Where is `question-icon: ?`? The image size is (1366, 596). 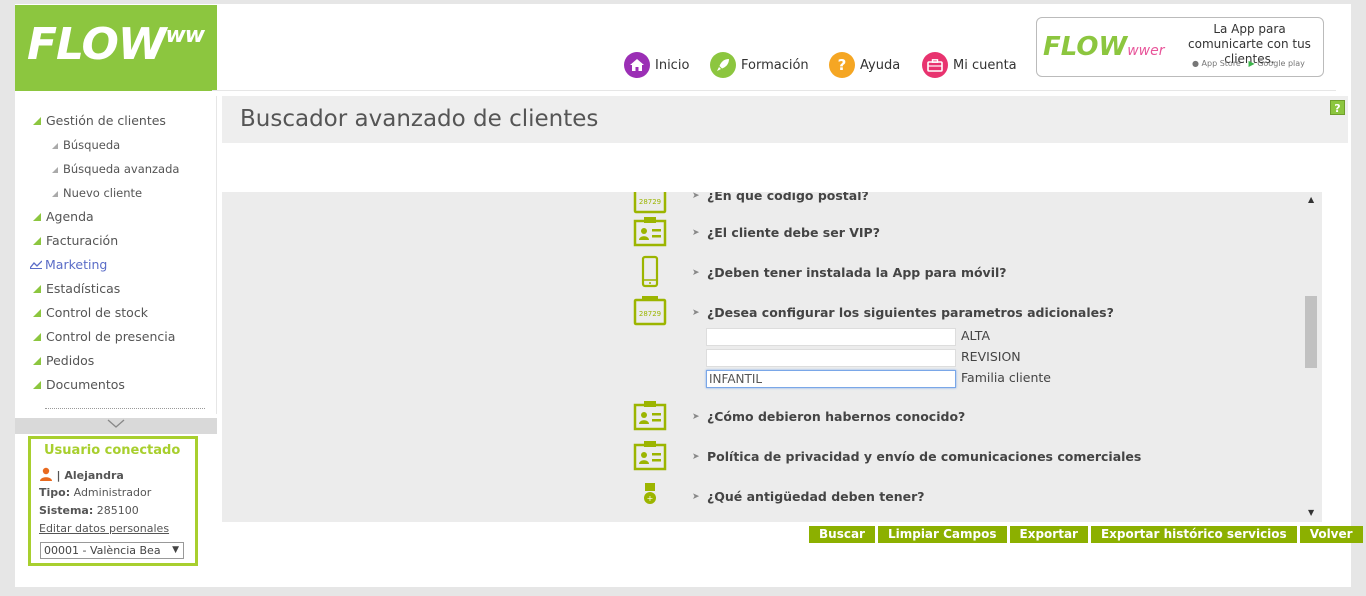 question-icon: ? is located at coordinates (842, 65).